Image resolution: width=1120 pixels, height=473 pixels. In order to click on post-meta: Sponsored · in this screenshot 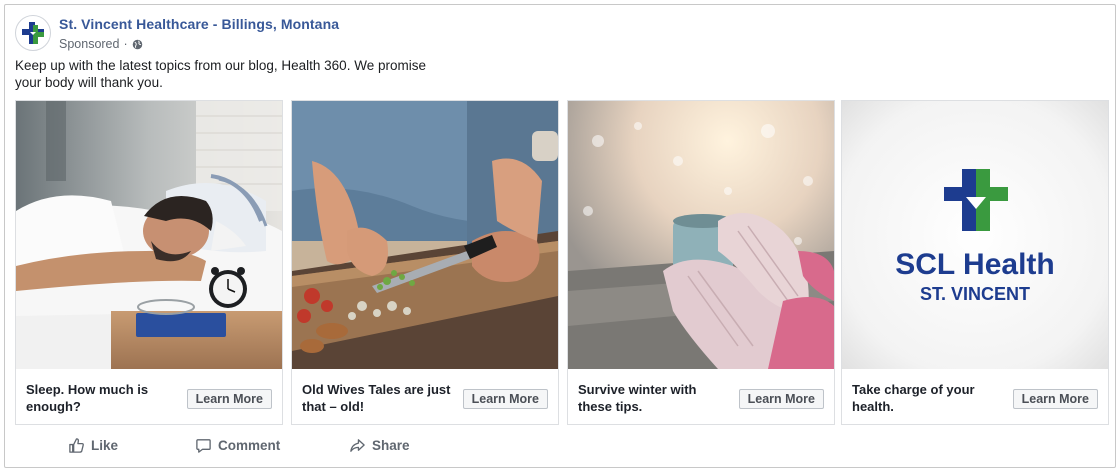, I will do `click(199, 44)`.